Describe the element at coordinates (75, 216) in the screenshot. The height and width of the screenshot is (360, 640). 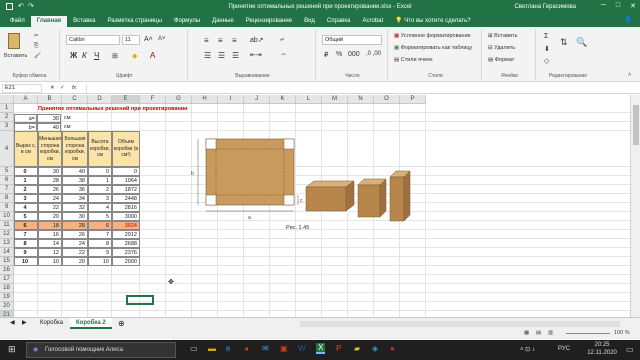
I see `table-cell: 30` at that location.